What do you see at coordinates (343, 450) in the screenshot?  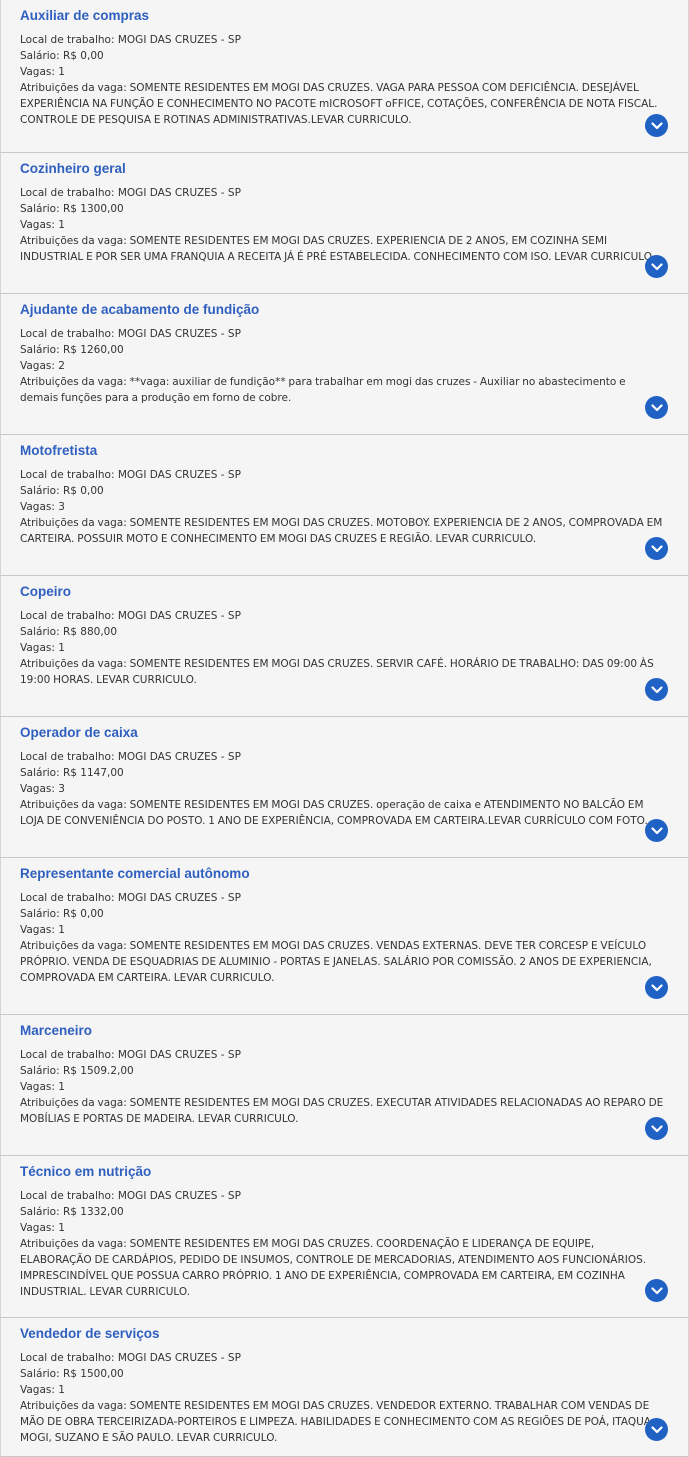 I see `job-title: Motofretista` at bounding box center [343, 450].